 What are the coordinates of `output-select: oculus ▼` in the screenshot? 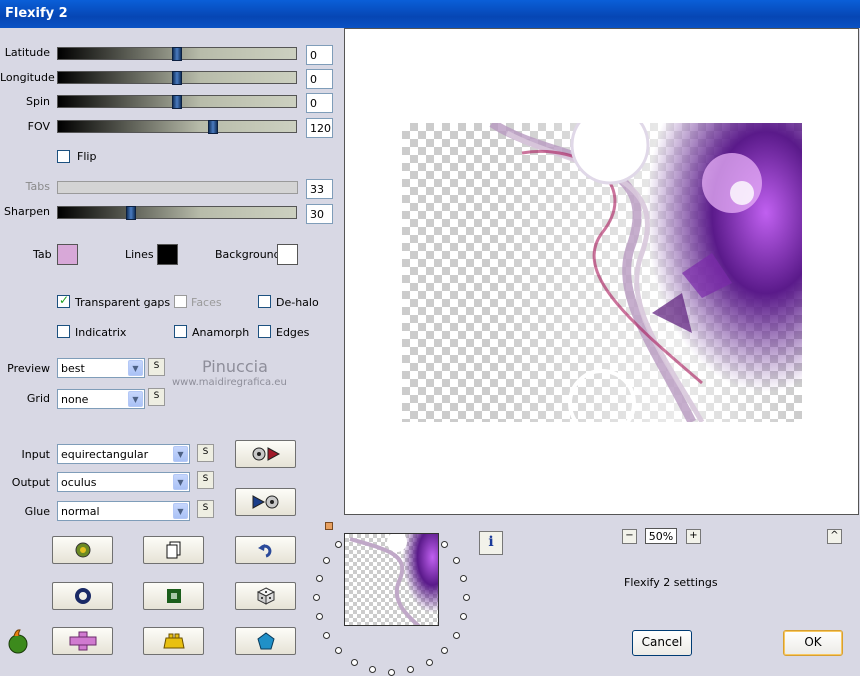 It's located at (123, 482).